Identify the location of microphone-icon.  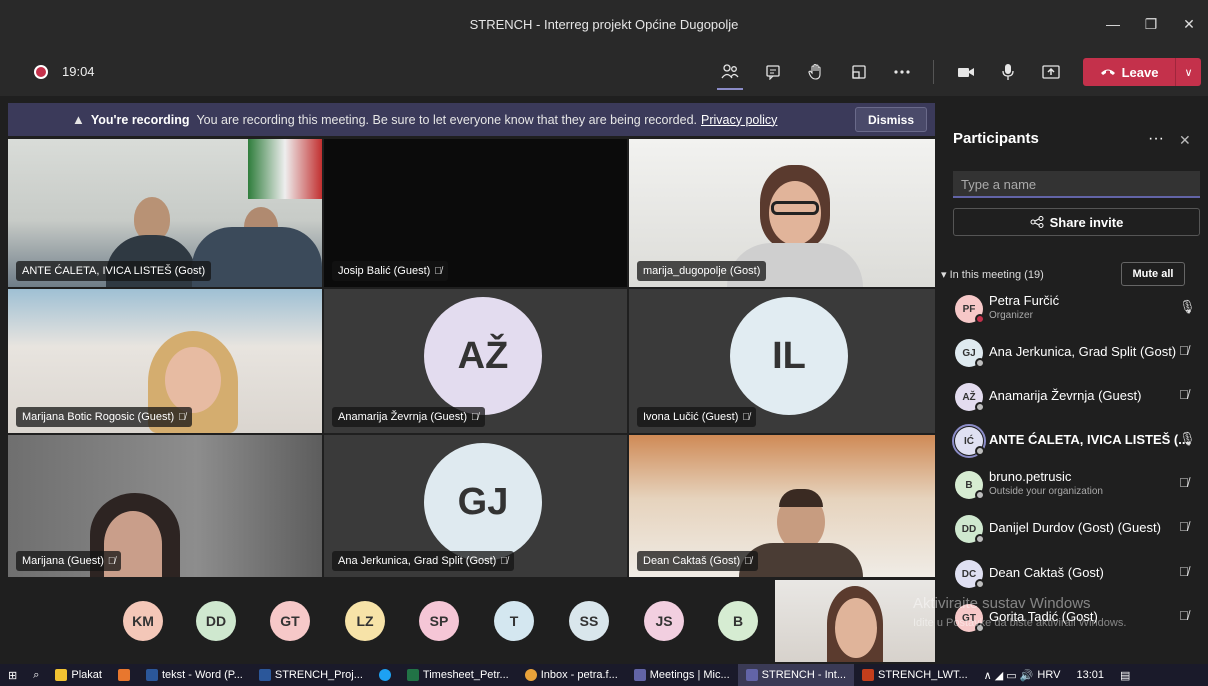
(1008, 72).